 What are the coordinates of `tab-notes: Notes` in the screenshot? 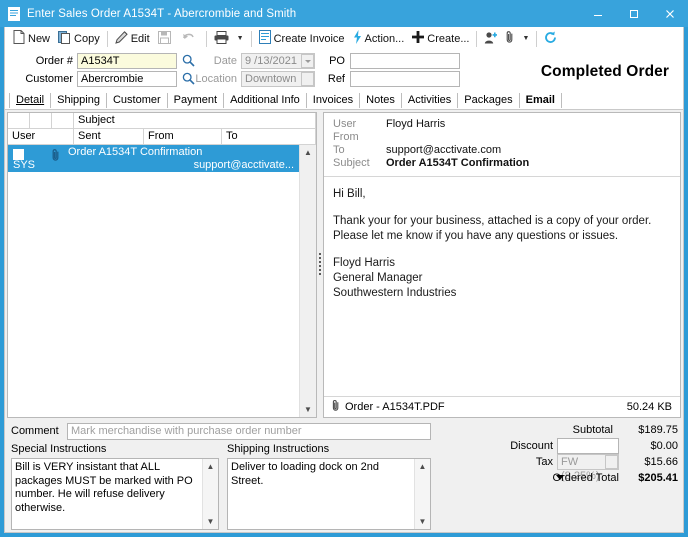 It's located at (381, 100).